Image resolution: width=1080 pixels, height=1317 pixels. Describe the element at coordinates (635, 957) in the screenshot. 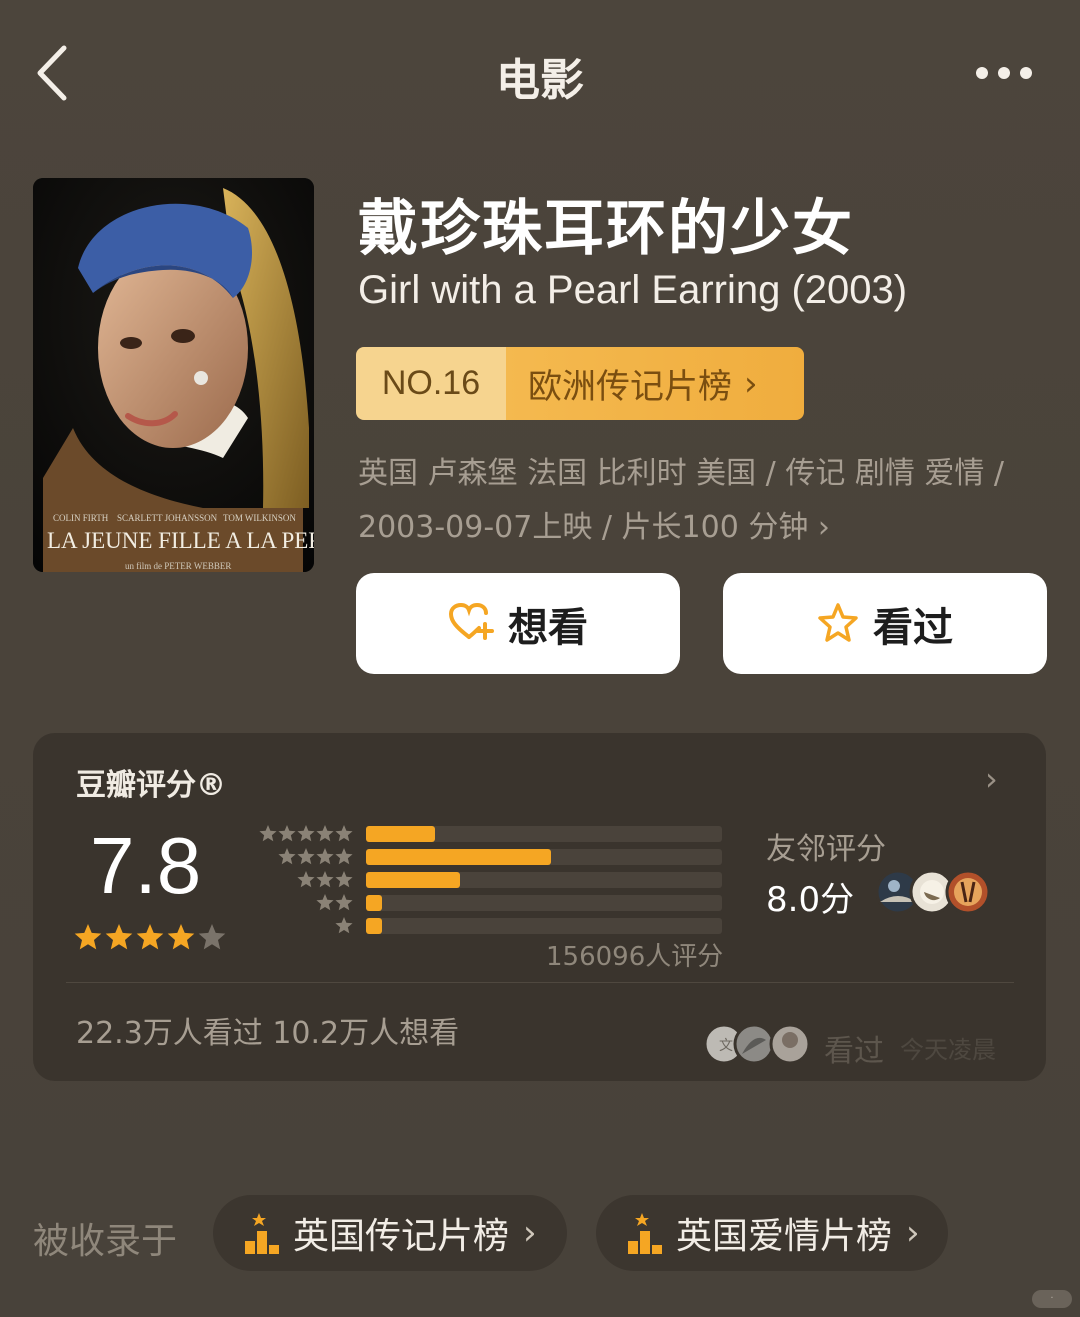

I see `rating-count: 156096人评分` at that location.